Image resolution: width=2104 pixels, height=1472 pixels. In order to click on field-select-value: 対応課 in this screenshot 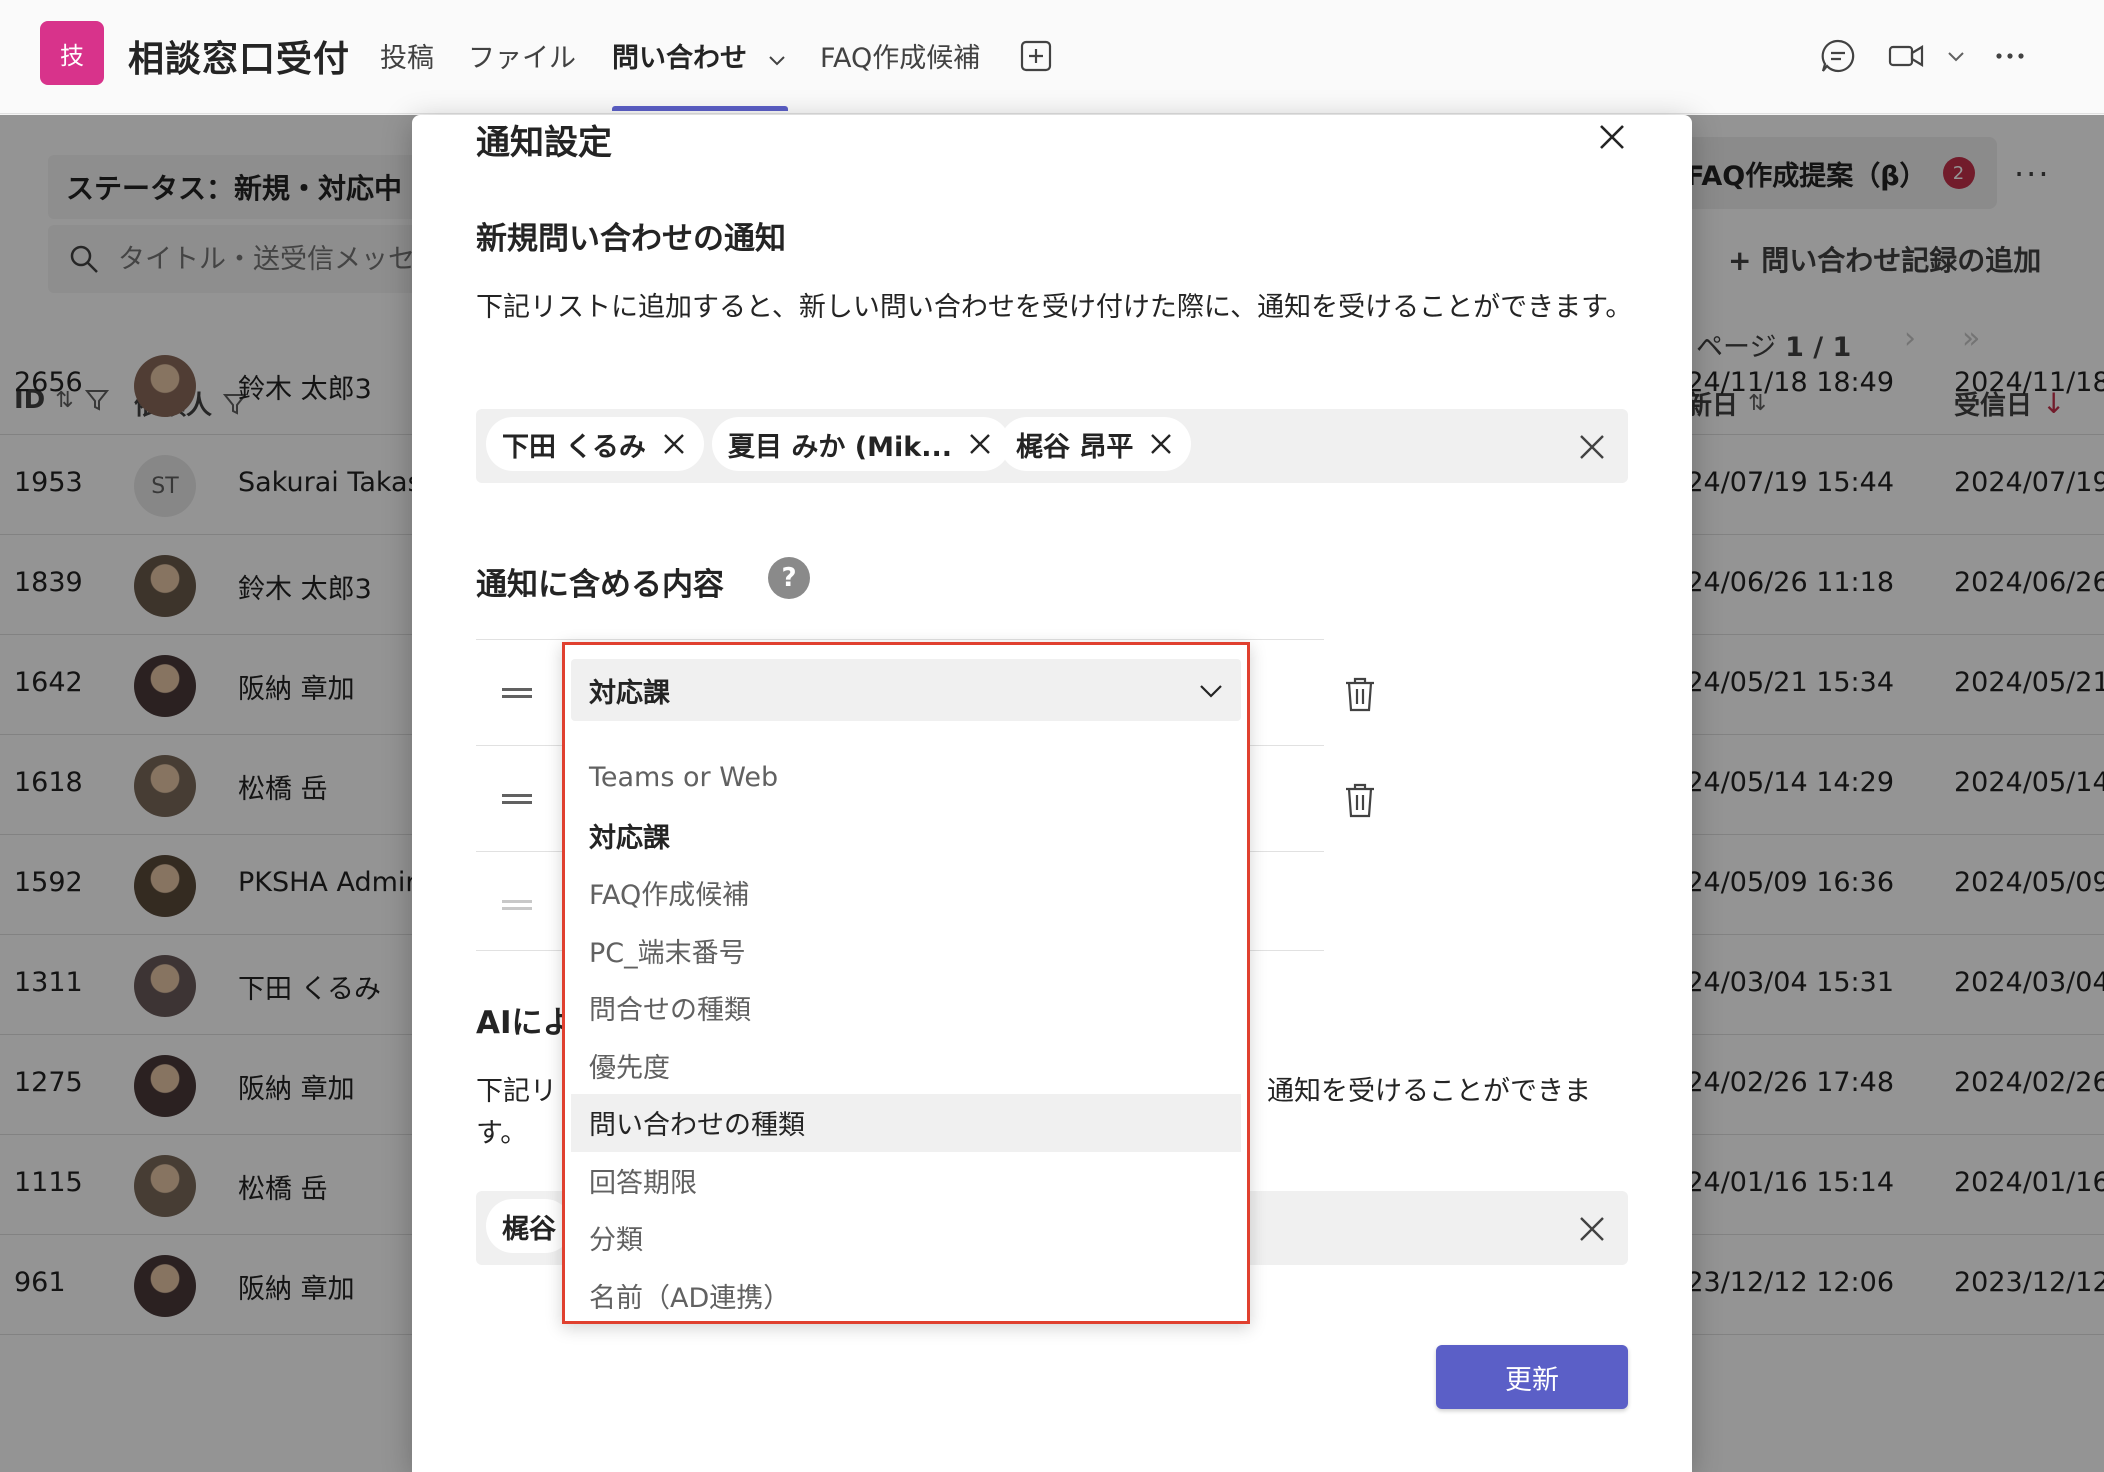, I will do `click(629, 693)`.